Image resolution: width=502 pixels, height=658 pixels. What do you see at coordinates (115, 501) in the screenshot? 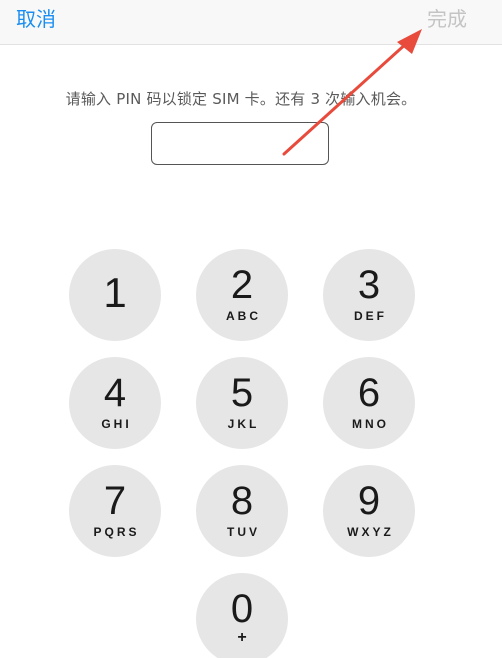
I see `key-digit: 7` at bounding box center [115, 501].